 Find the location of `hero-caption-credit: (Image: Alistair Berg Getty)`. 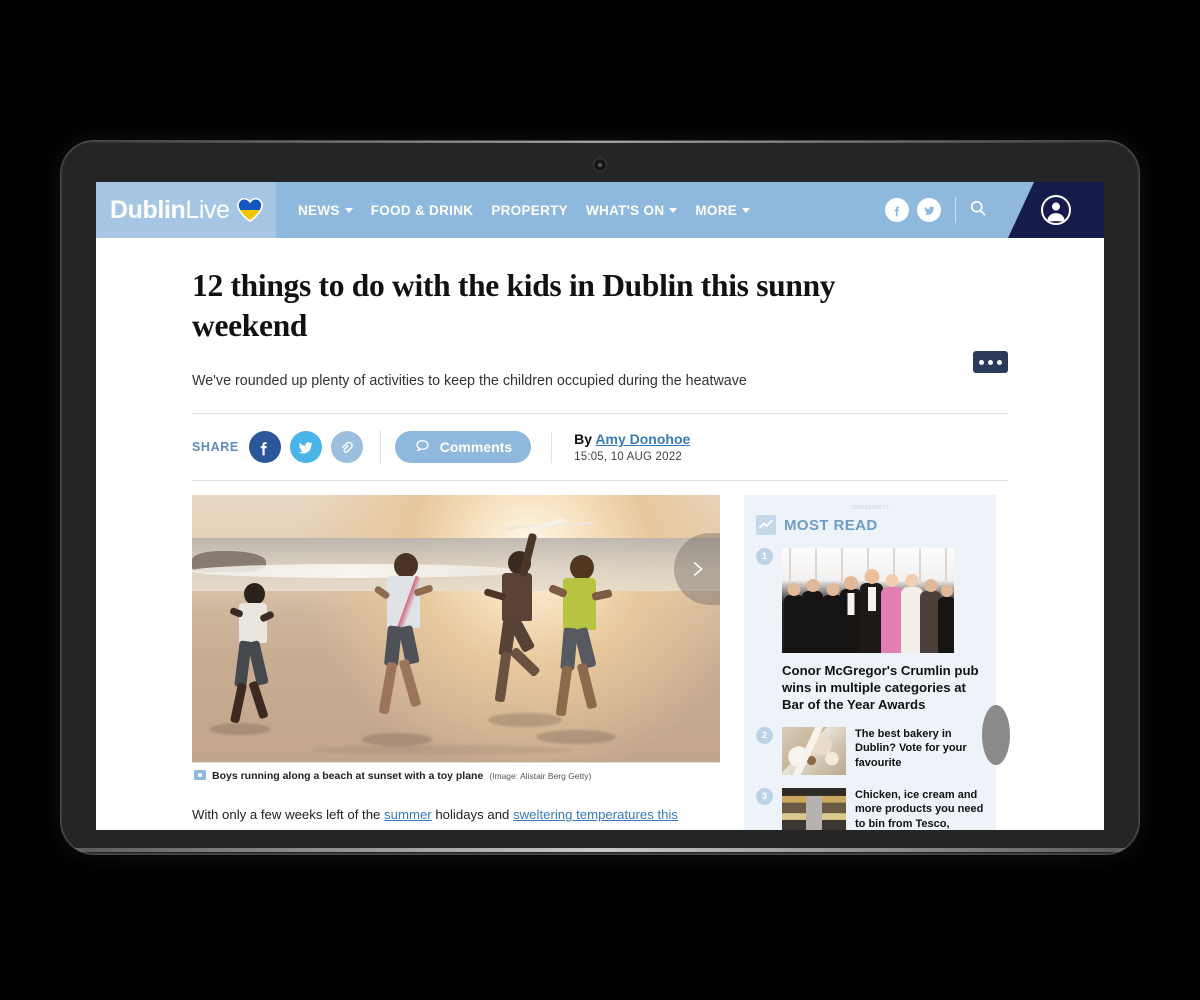

hero-caption-credit: (Image: Alistair Berg Getty) is located at coordinates (540, 776).